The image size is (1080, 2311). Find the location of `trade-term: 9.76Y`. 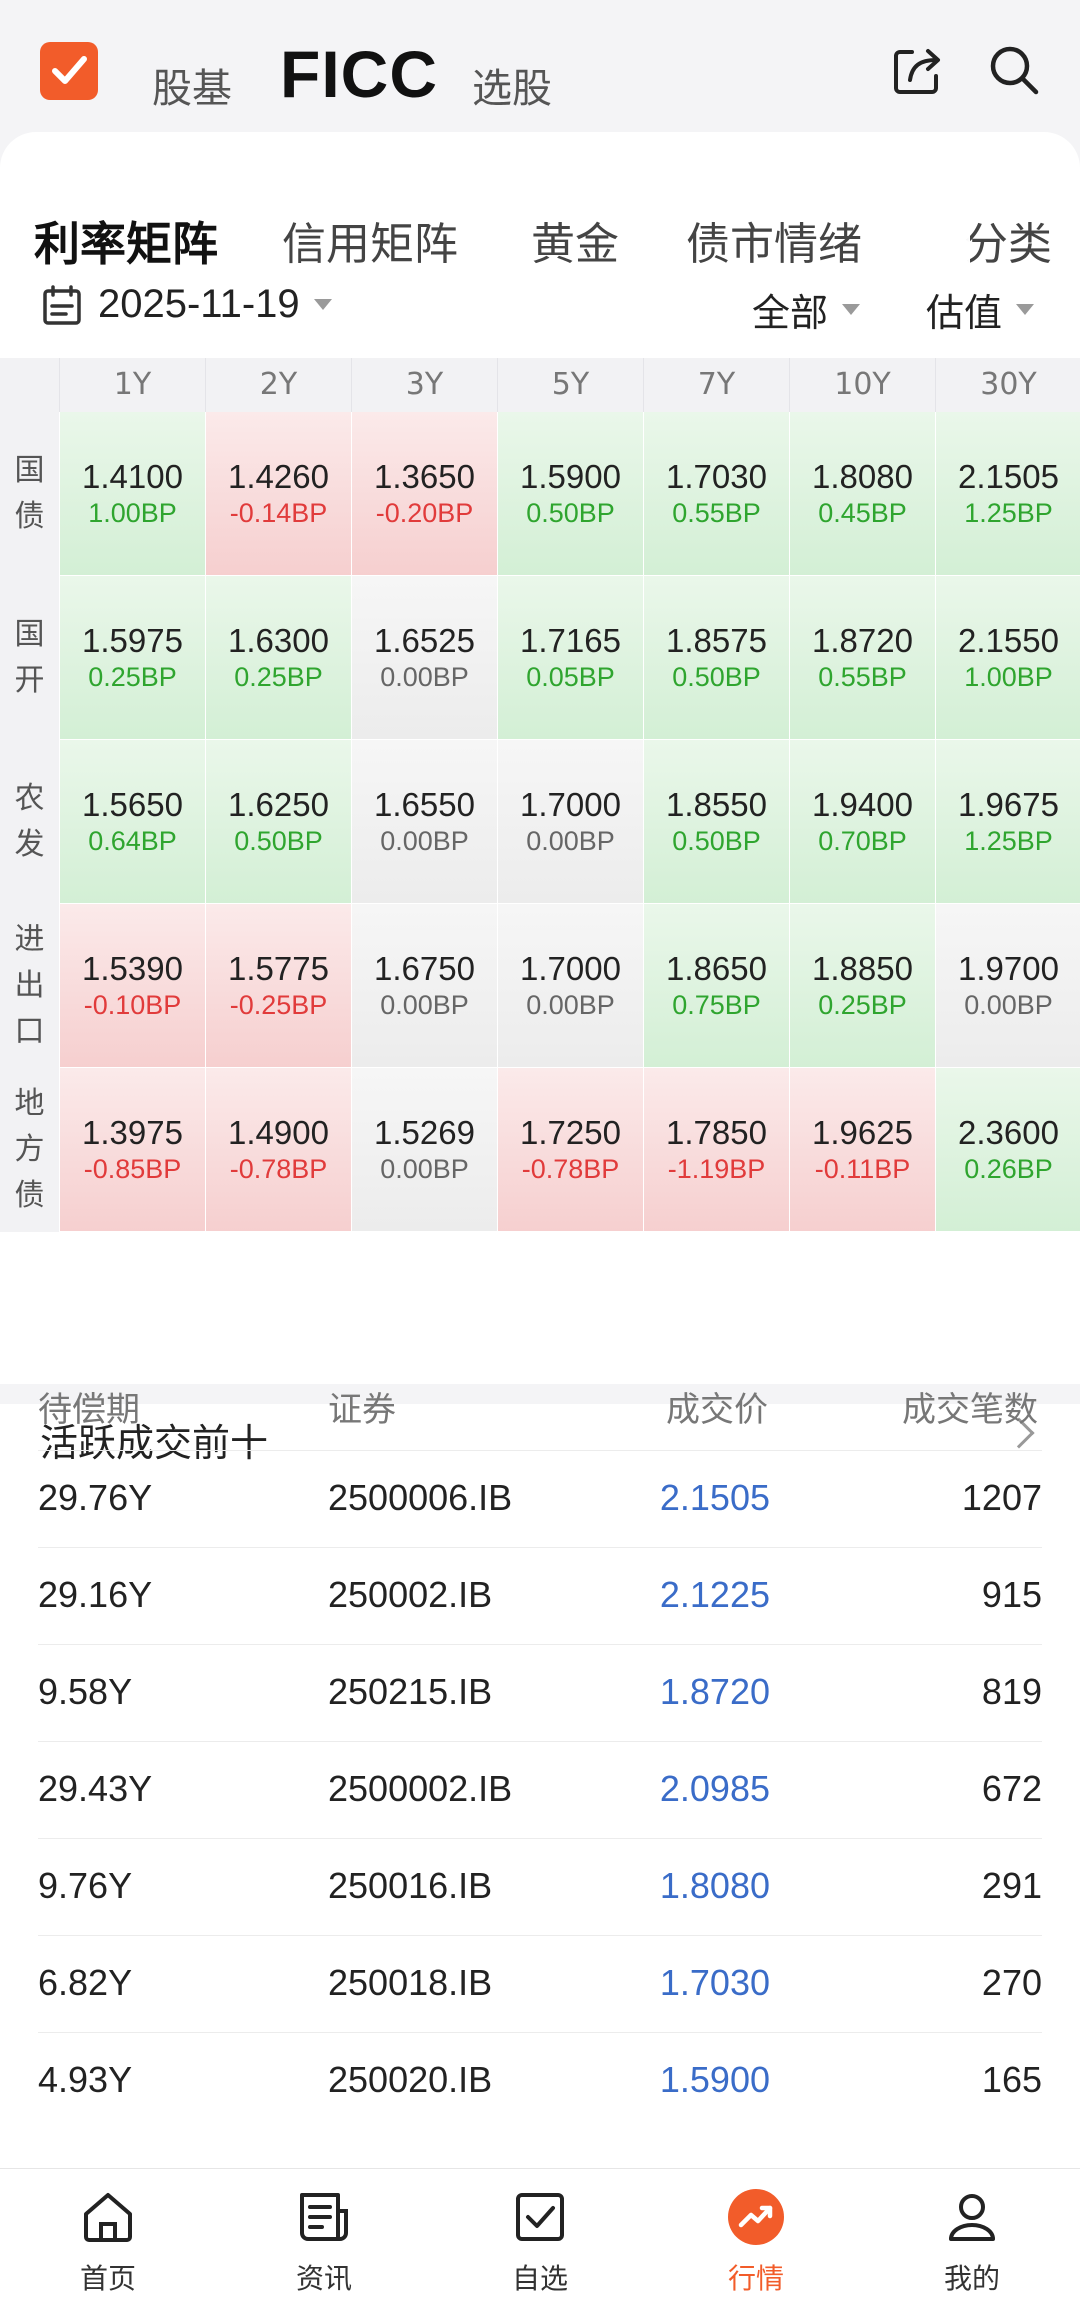

trade-term: 9.76Y is located at coordinates (85, 1885).